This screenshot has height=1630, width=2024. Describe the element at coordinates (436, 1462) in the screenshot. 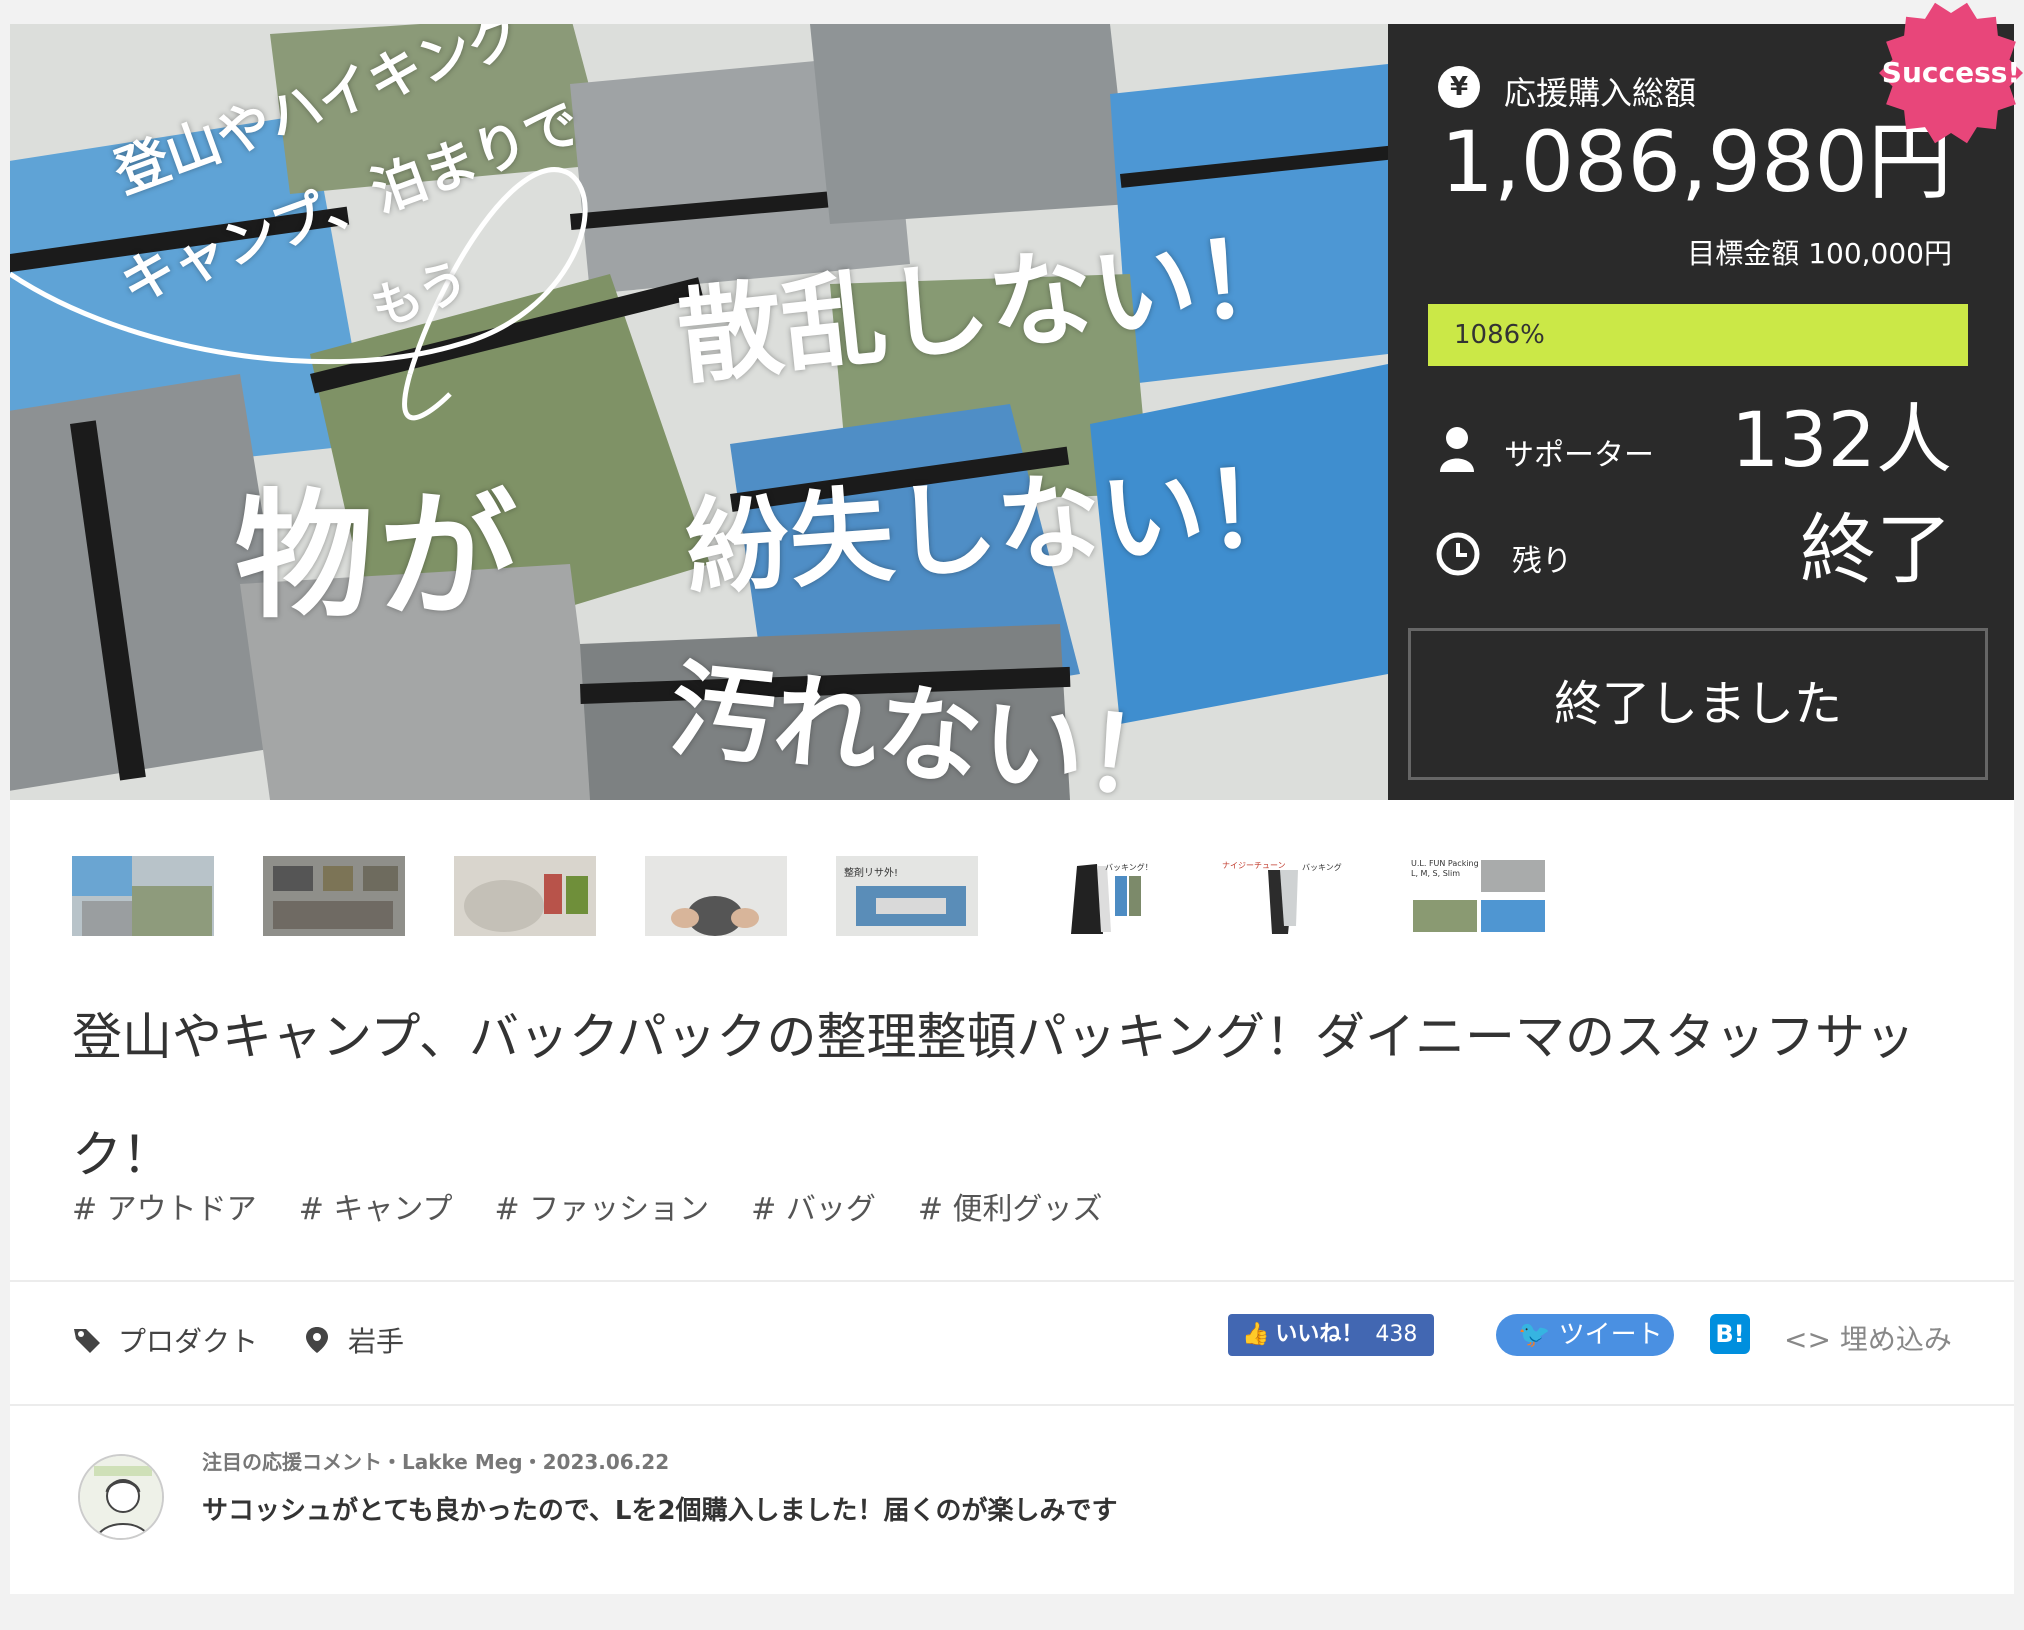

I see `comment-meta: 注目の応援コメント・Lakke Meg・2023.06.22` at that location.